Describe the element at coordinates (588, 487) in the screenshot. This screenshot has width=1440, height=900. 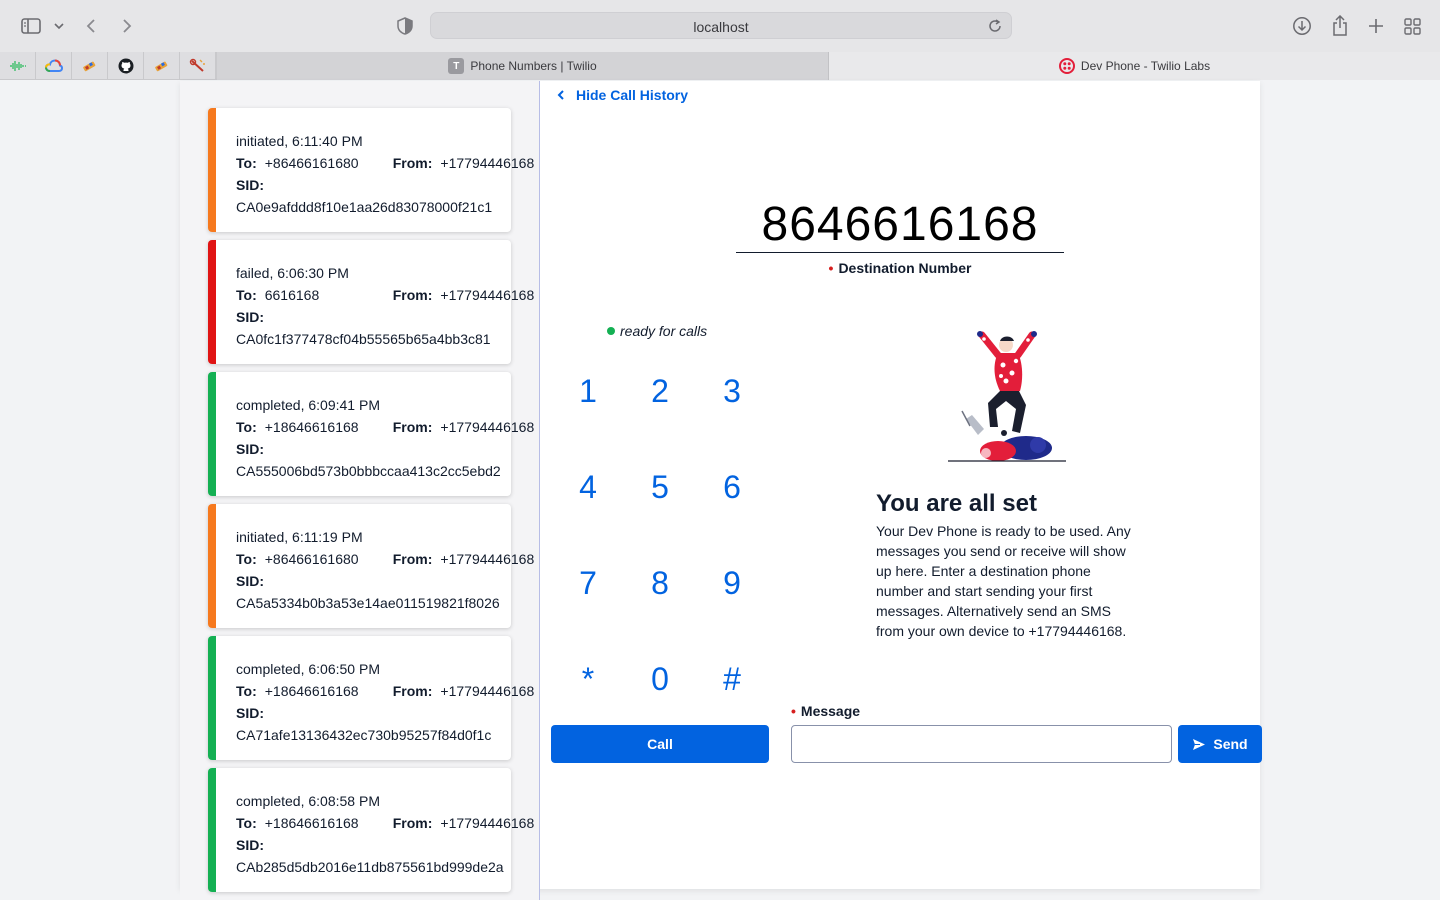
I see `dial-key-4: 4` at that location.